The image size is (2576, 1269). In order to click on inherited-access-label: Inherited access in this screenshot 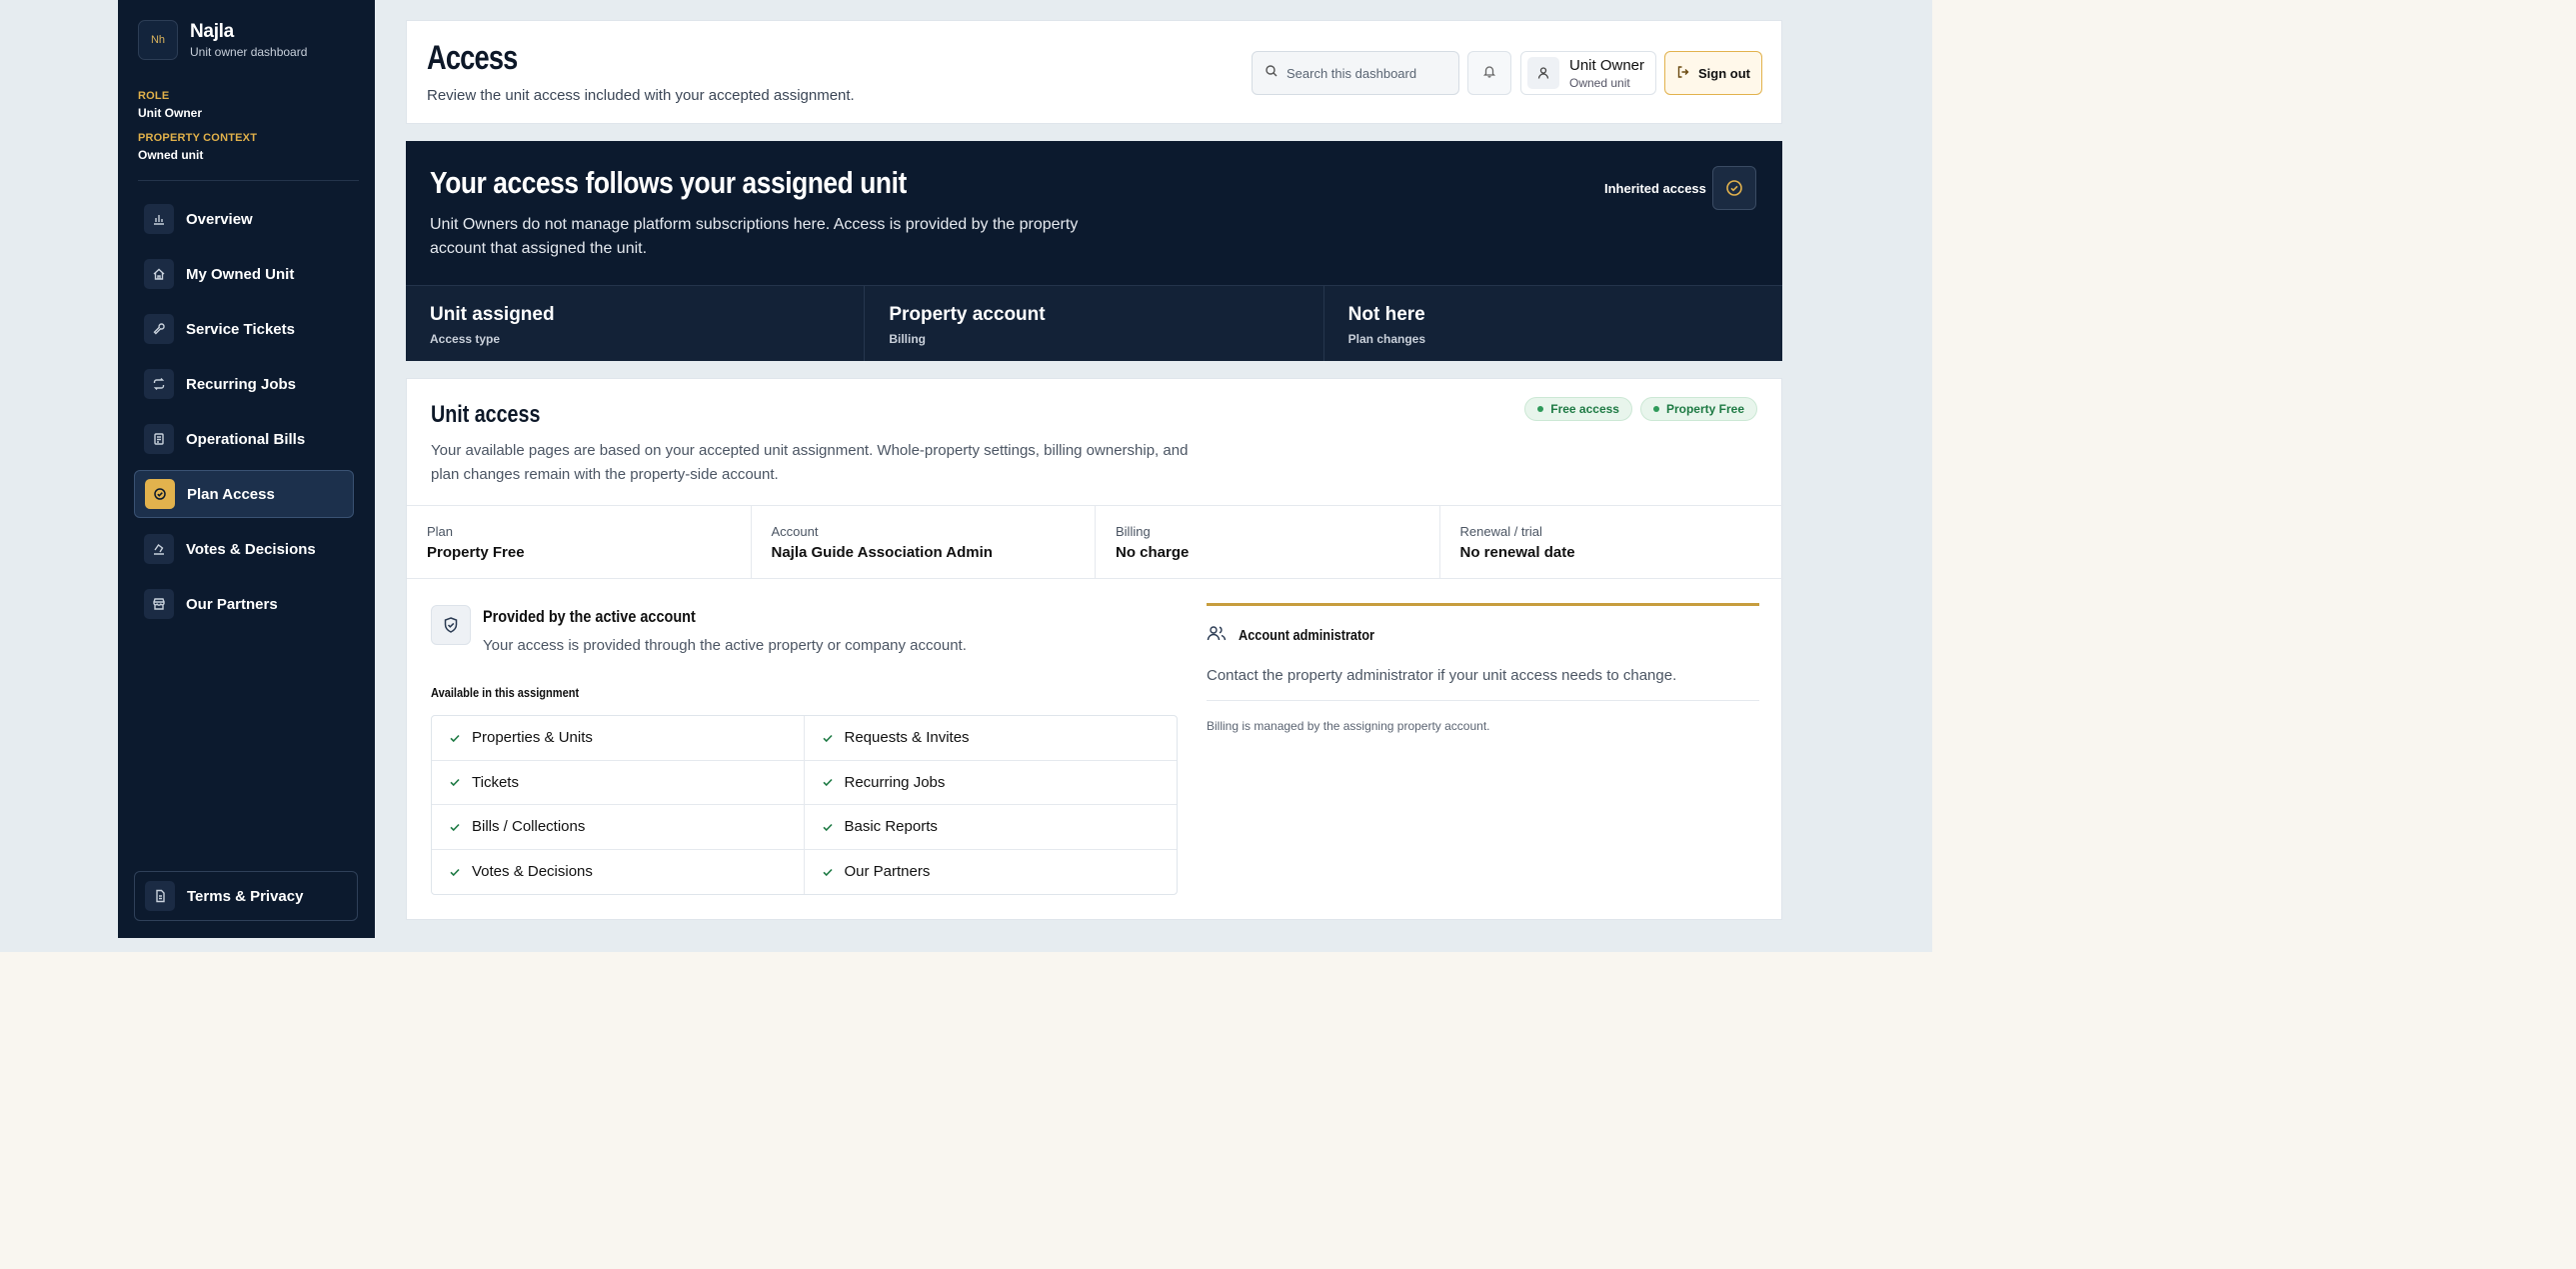, I will do `click(1655, 188)`.